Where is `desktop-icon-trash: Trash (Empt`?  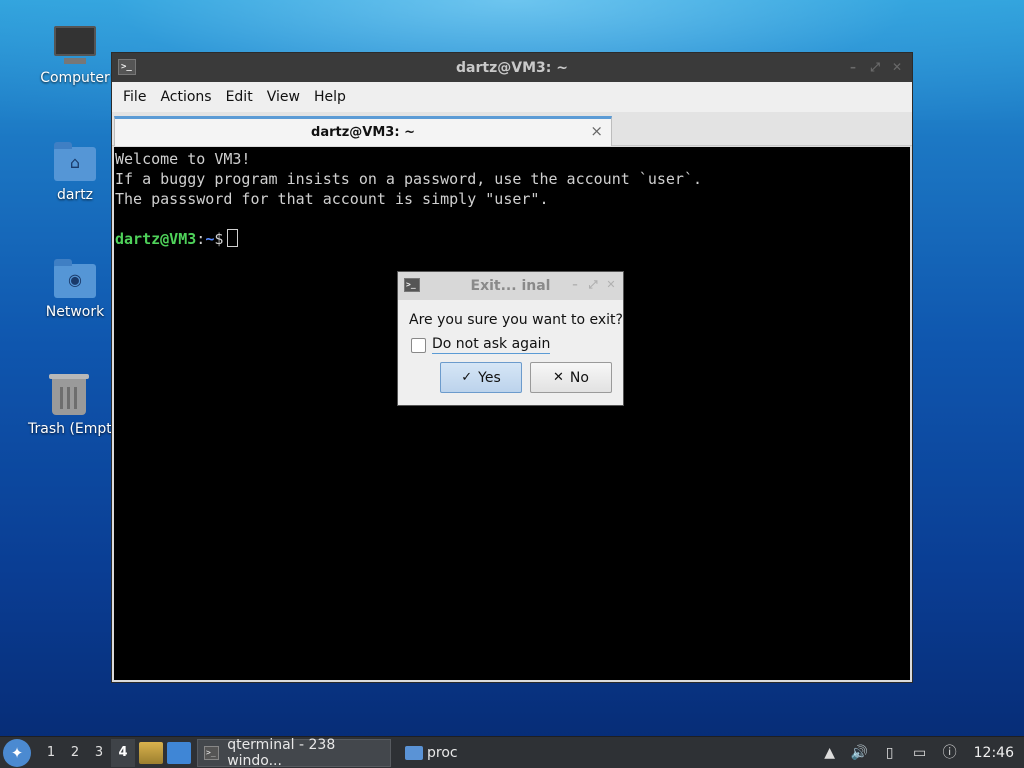
desktop-icon-trash: Trash (Empt is located at coordinates (69, 405).